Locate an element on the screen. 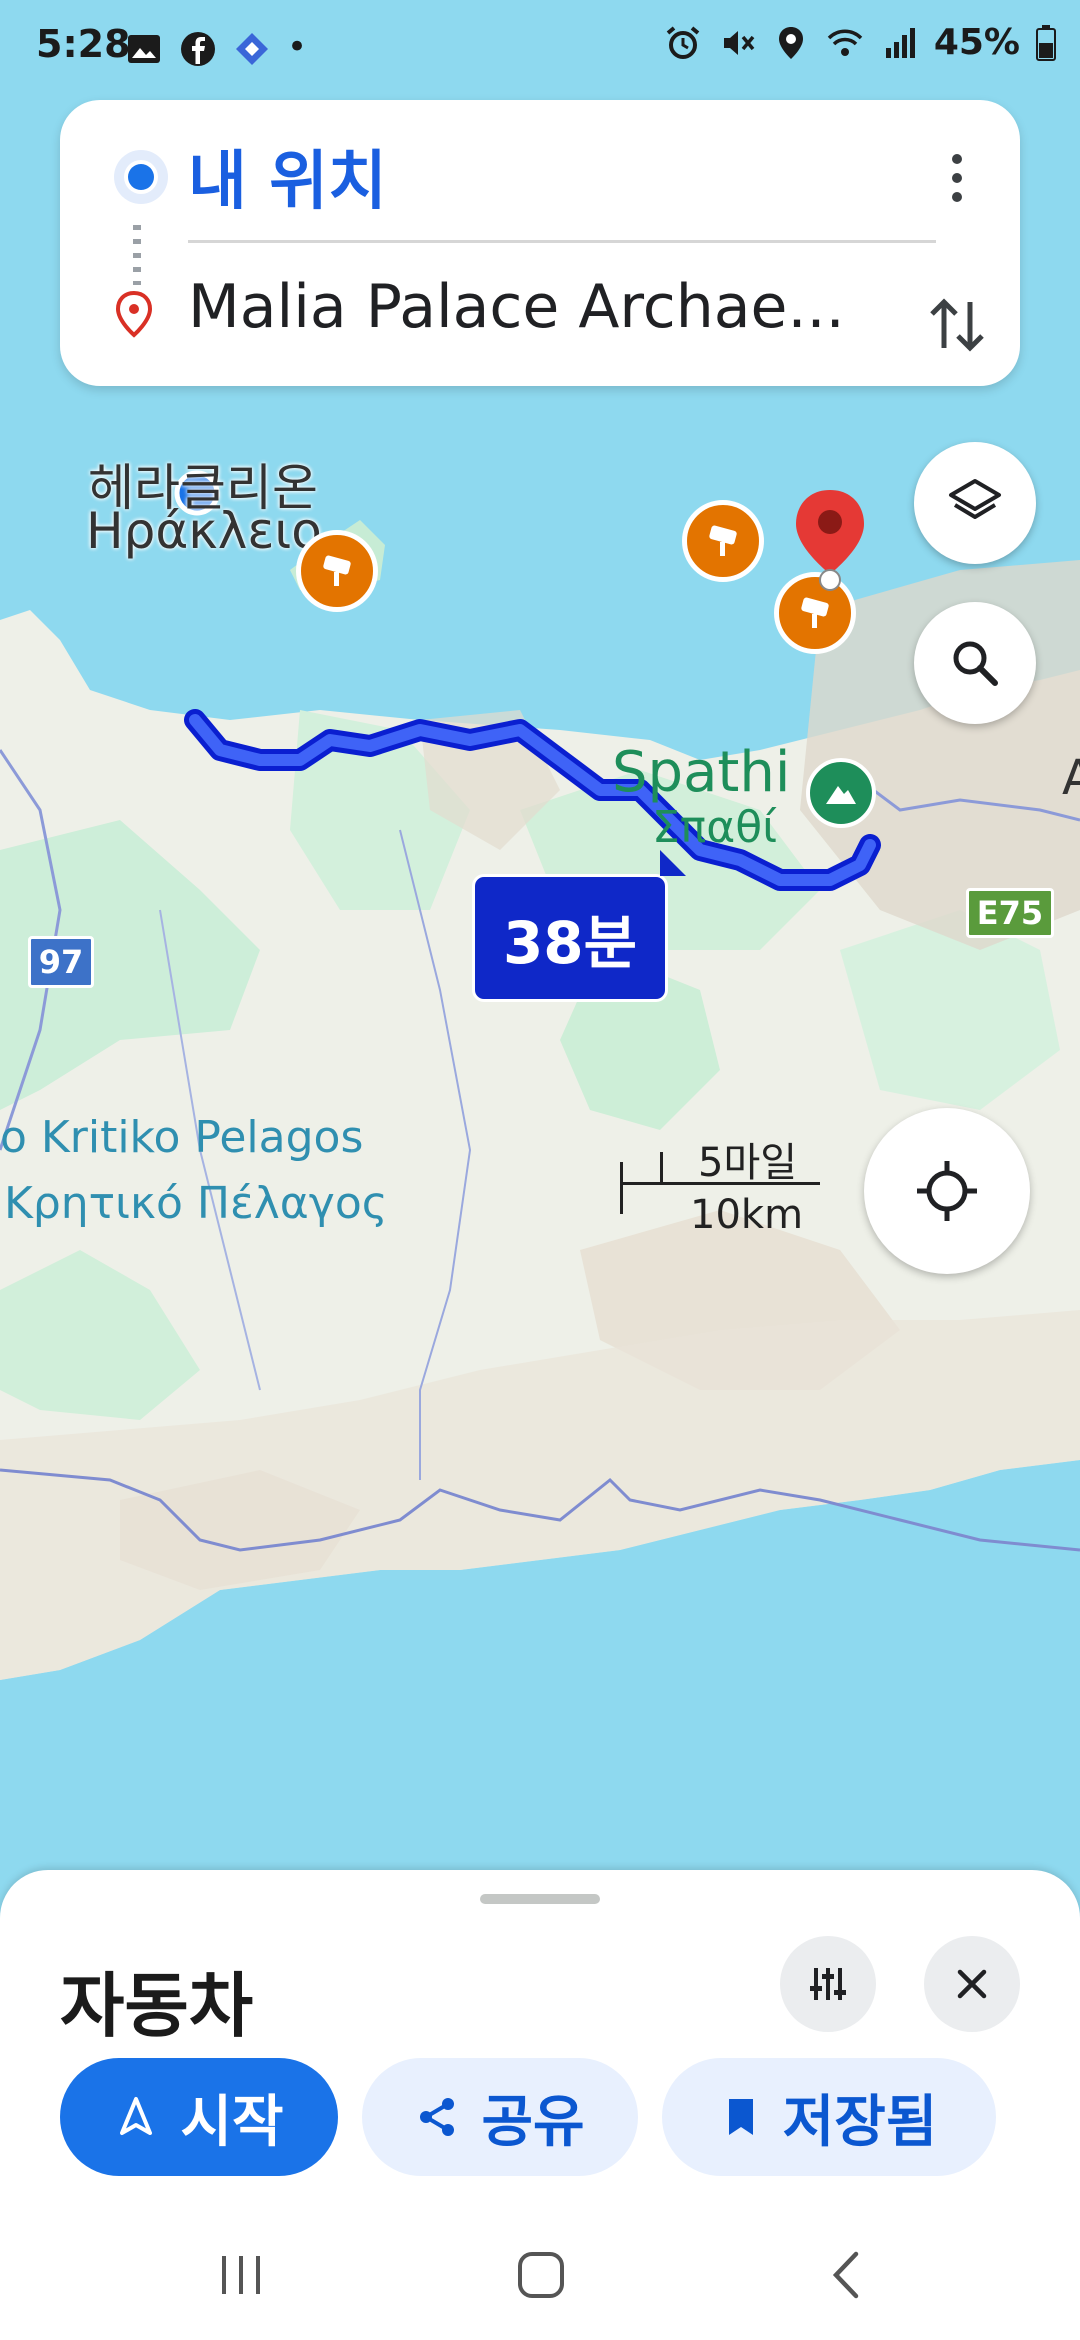 This screenshot has width=1080, height=2340. share-button: 공유 is located at coordinates (500, 2117).